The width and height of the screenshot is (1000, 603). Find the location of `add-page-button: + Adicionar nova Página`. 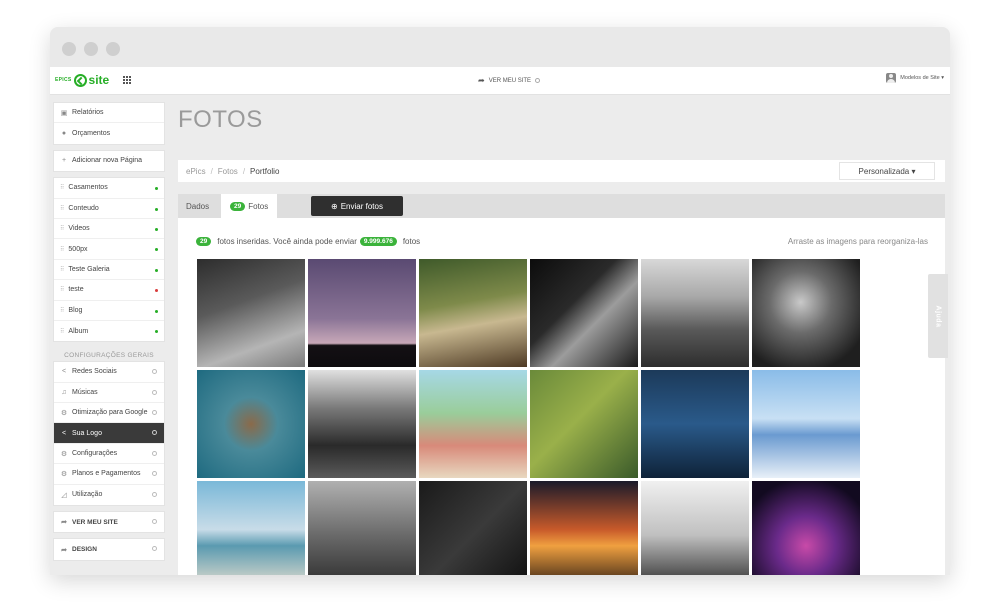

add-page-button: + Adicionar nova Página is located at coordinates (109, 161).